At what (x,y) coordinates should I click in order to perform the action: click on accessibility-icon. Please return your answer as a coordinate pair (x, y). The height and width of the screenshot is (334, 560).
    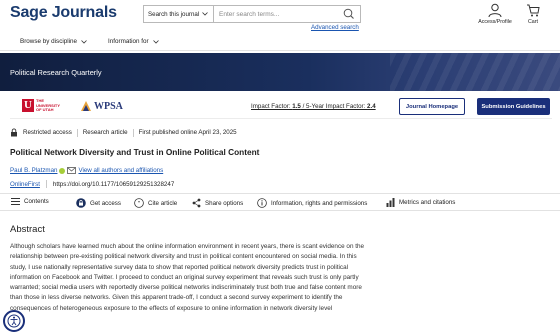
    Looking at the image, I should click on (14, 321).